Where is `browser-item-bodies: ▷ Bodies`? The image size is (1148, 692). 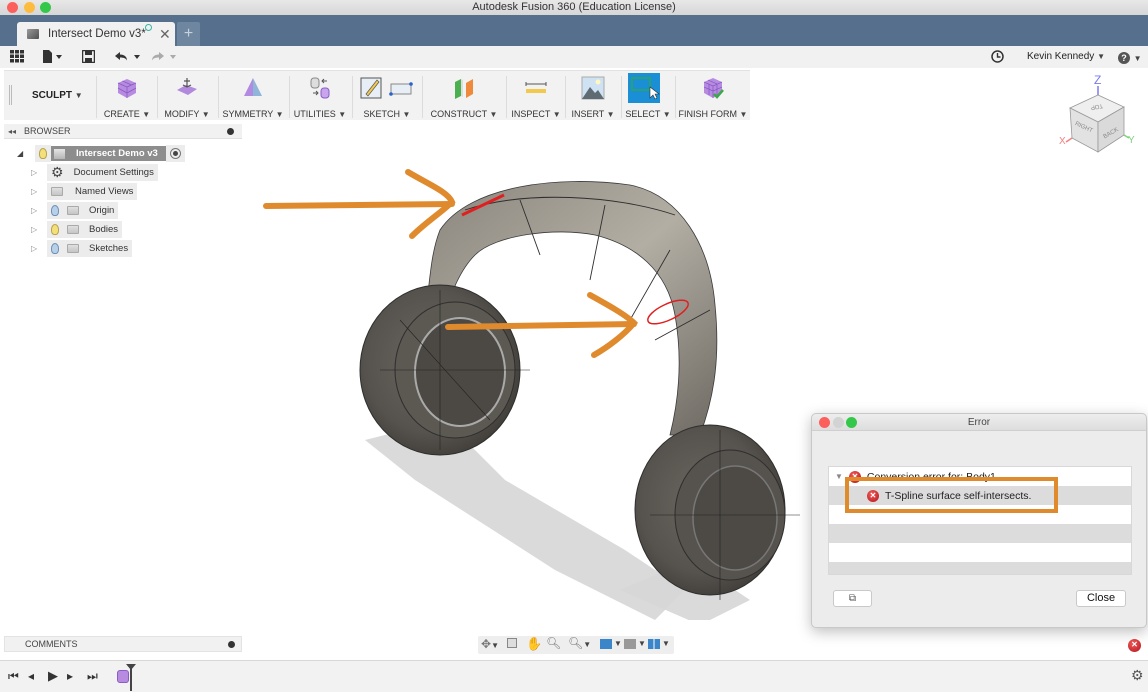
browser-item-bodies: ▷ Bodies is located at coordinates (77, 229).